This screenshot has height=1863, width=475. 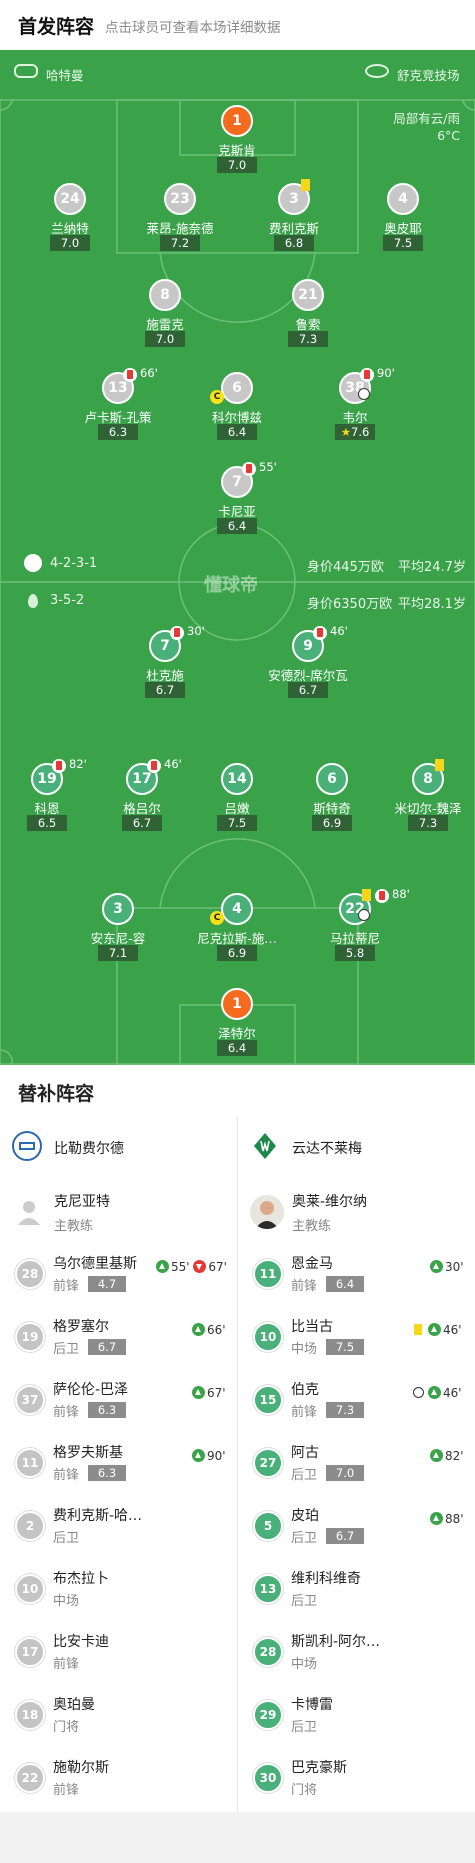 I want to click on home-coach: 克尼亚特 主教练, so click(x=122, y=1214).